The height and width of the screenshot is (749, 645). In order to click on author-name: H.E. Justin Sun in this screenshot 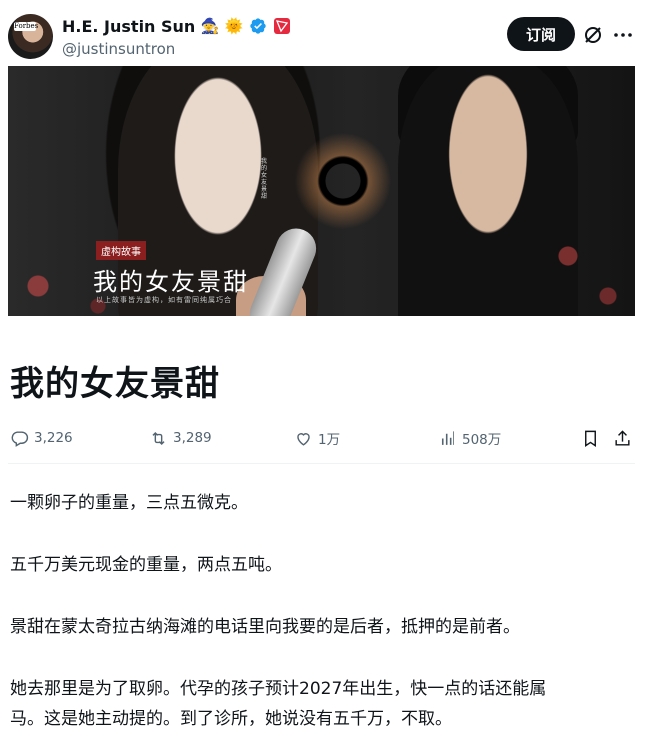, I will do `click(128, 26)`.